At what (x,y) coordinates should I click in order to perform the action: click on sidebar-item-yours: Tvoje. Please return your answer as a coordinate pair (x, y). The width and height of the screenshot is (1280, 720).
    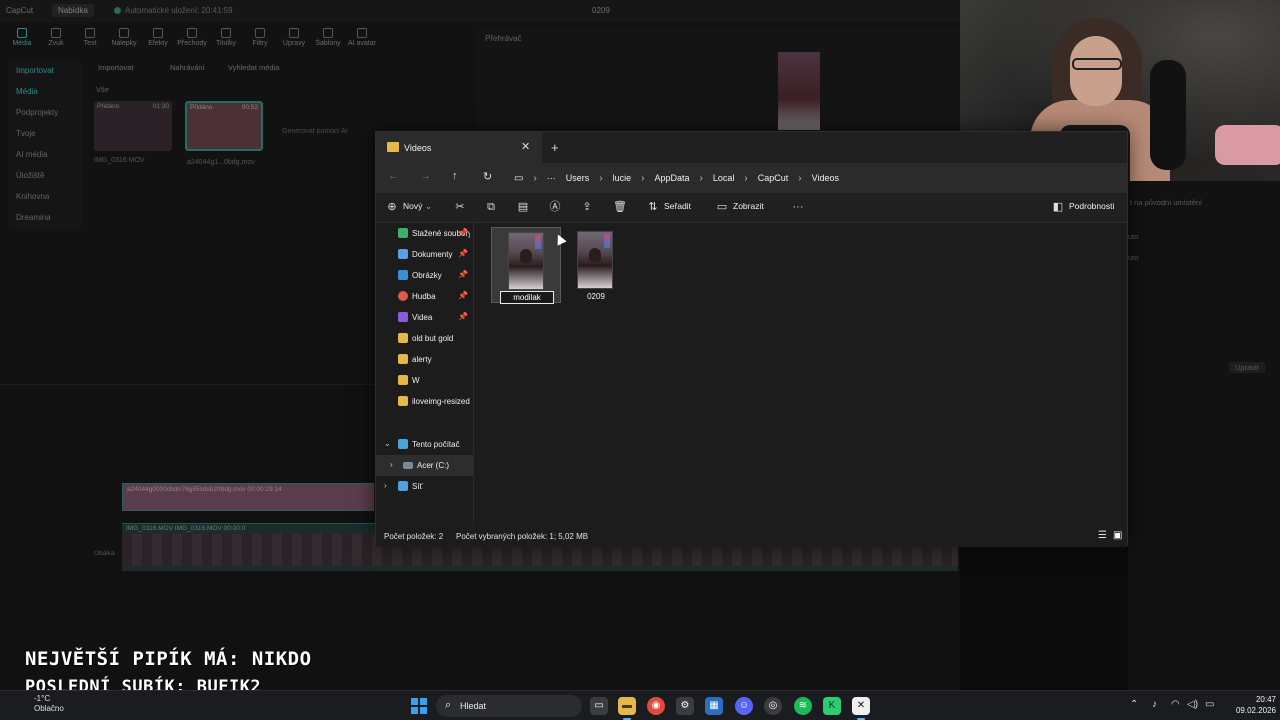
    Looking at the image, I should click on (45, 133).